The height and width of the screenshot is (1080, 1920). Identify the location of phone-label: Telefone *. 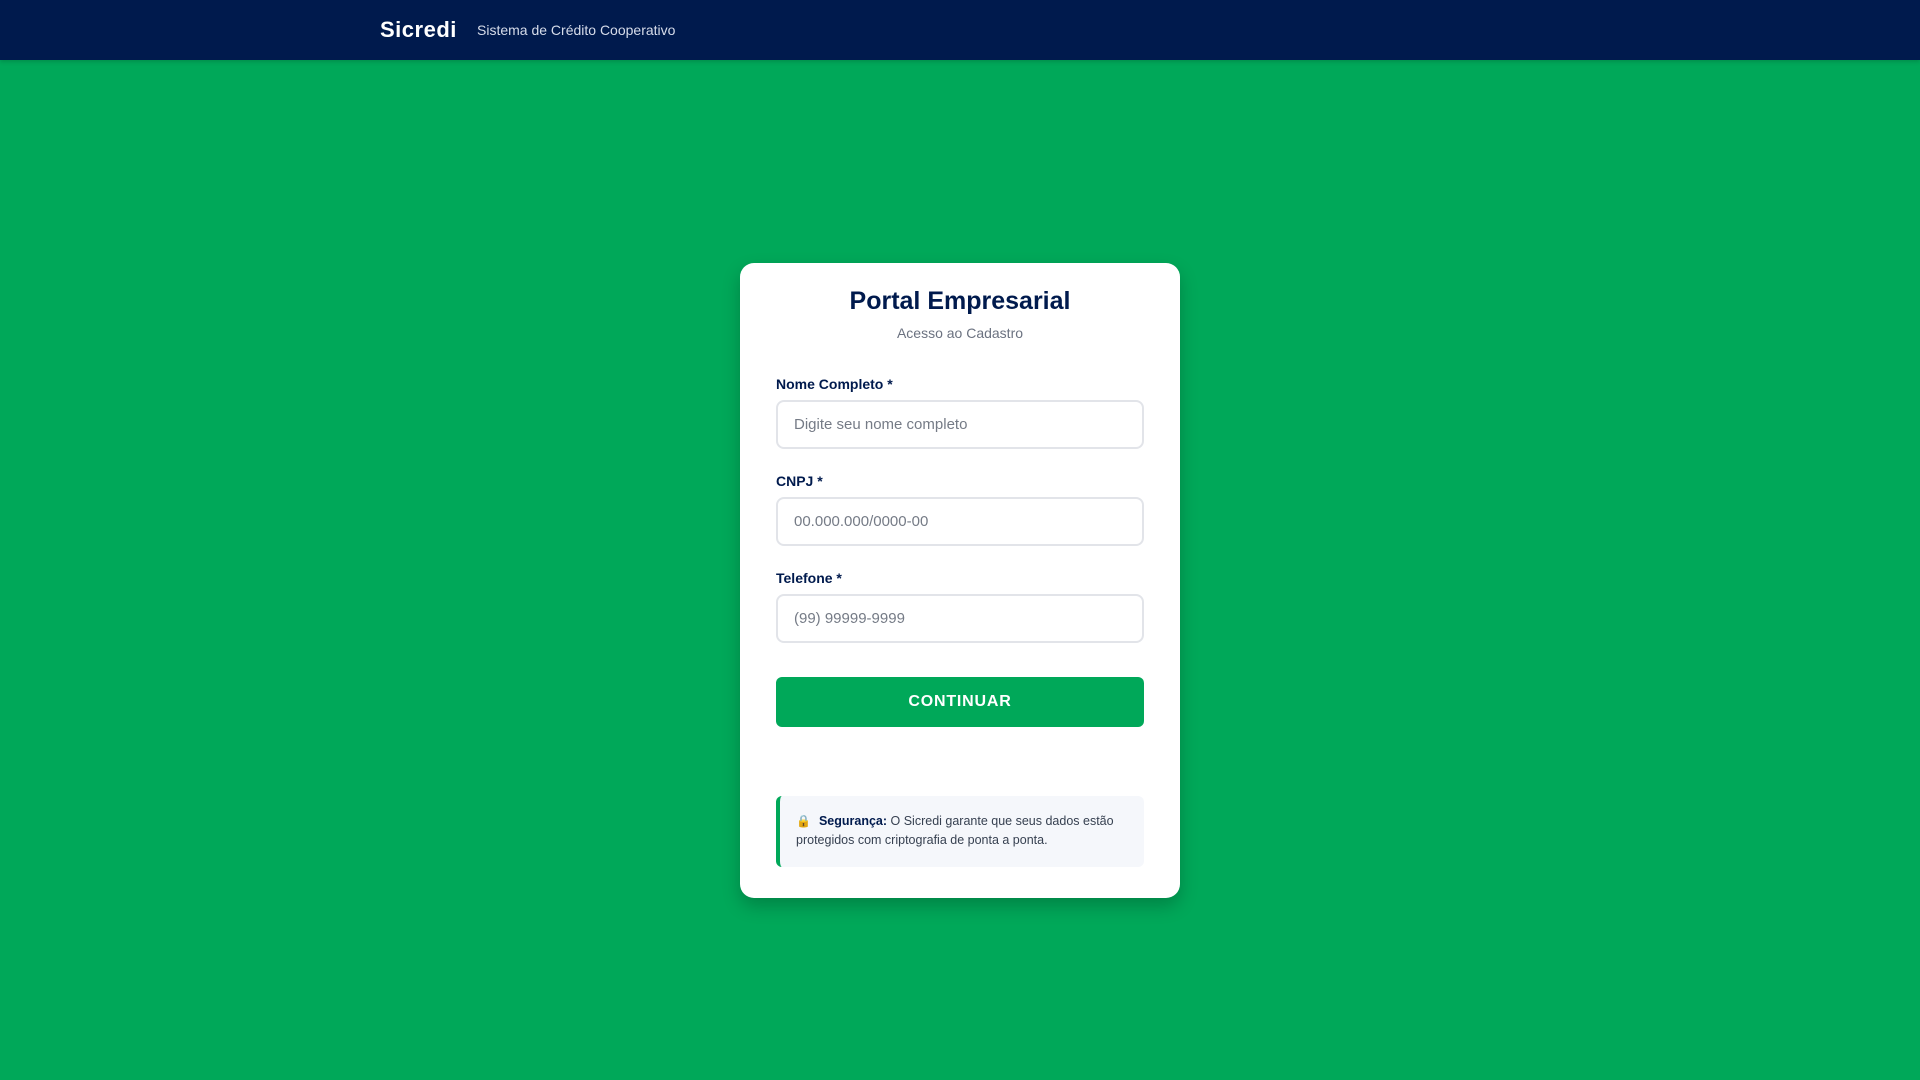
(809, 578).